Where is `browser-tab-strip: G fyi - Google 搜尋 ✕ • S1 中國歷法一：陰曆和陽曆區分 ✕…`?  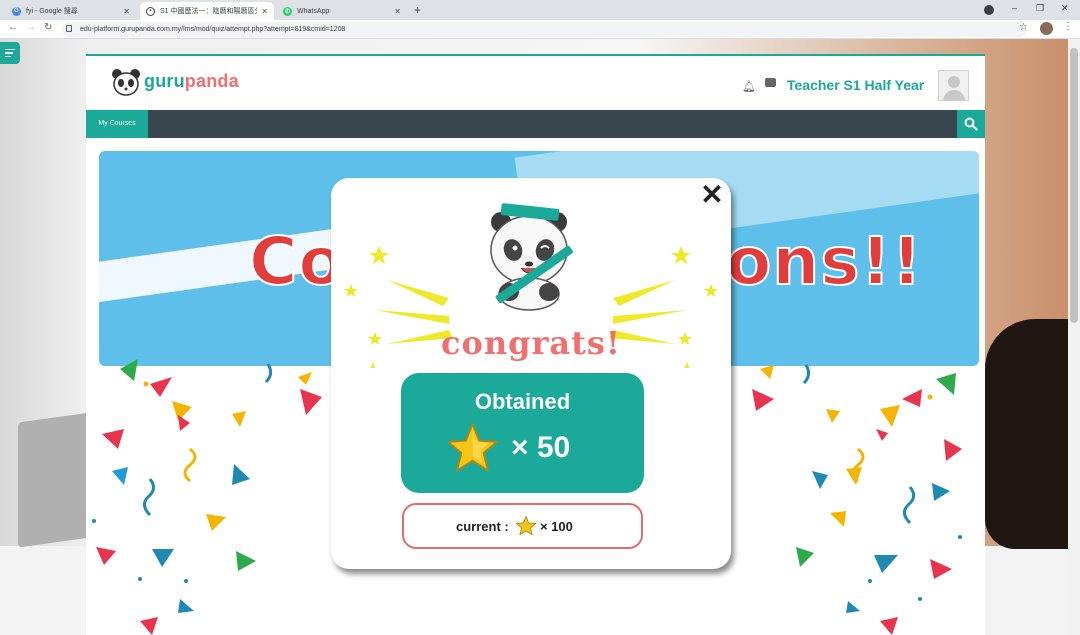
browser-tab-strip: G fyi - Google 搜尋 ✕ • S1 中國歷法一：陰曆和陽曆區分 ✕… is located at coordinates (540, 10).